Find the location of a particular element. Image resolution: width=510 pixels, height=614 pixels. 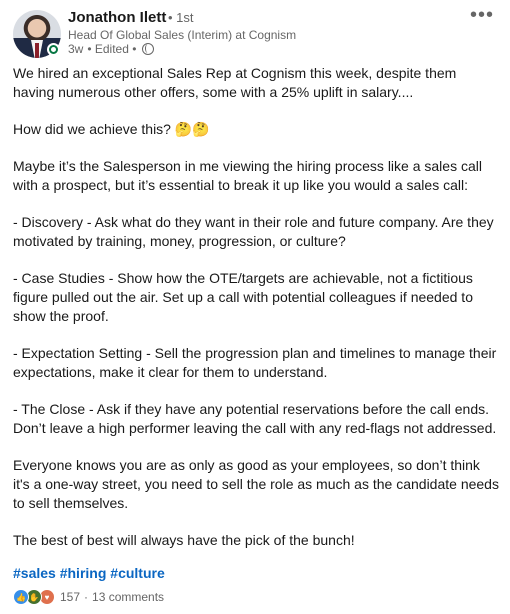

comments-count: 13 comments is located at coordinates (128, 597).